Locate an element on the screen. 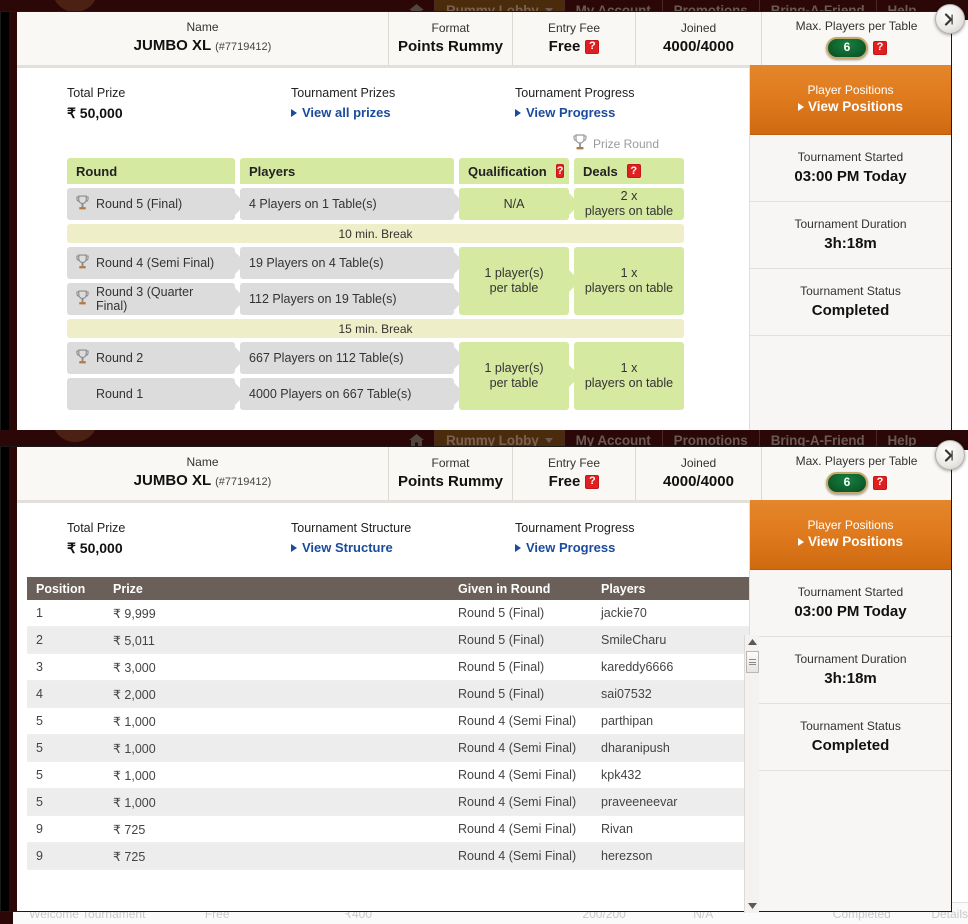 This screenshot has height=924, width=968. col-header-deals: Deals ? is located at coordinates (629, 171).